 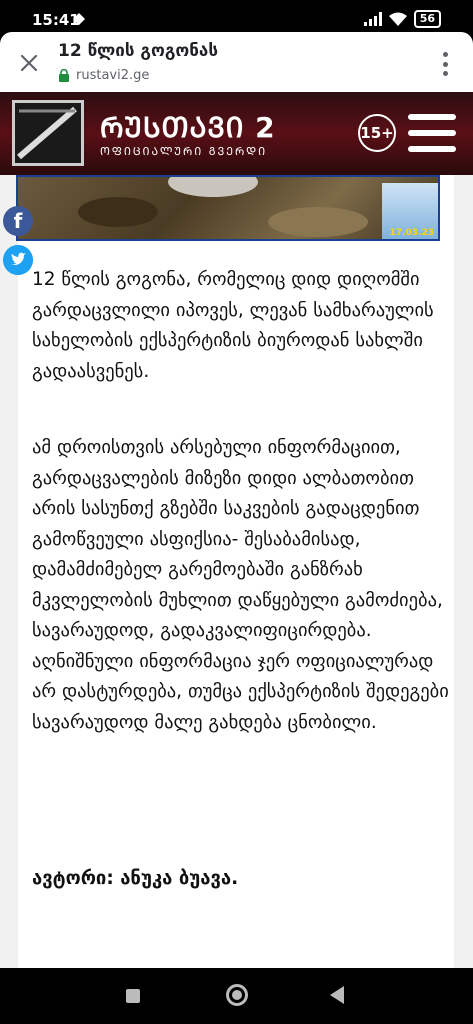 I want to click on home-circle-icon, so click(x=237, y=995).